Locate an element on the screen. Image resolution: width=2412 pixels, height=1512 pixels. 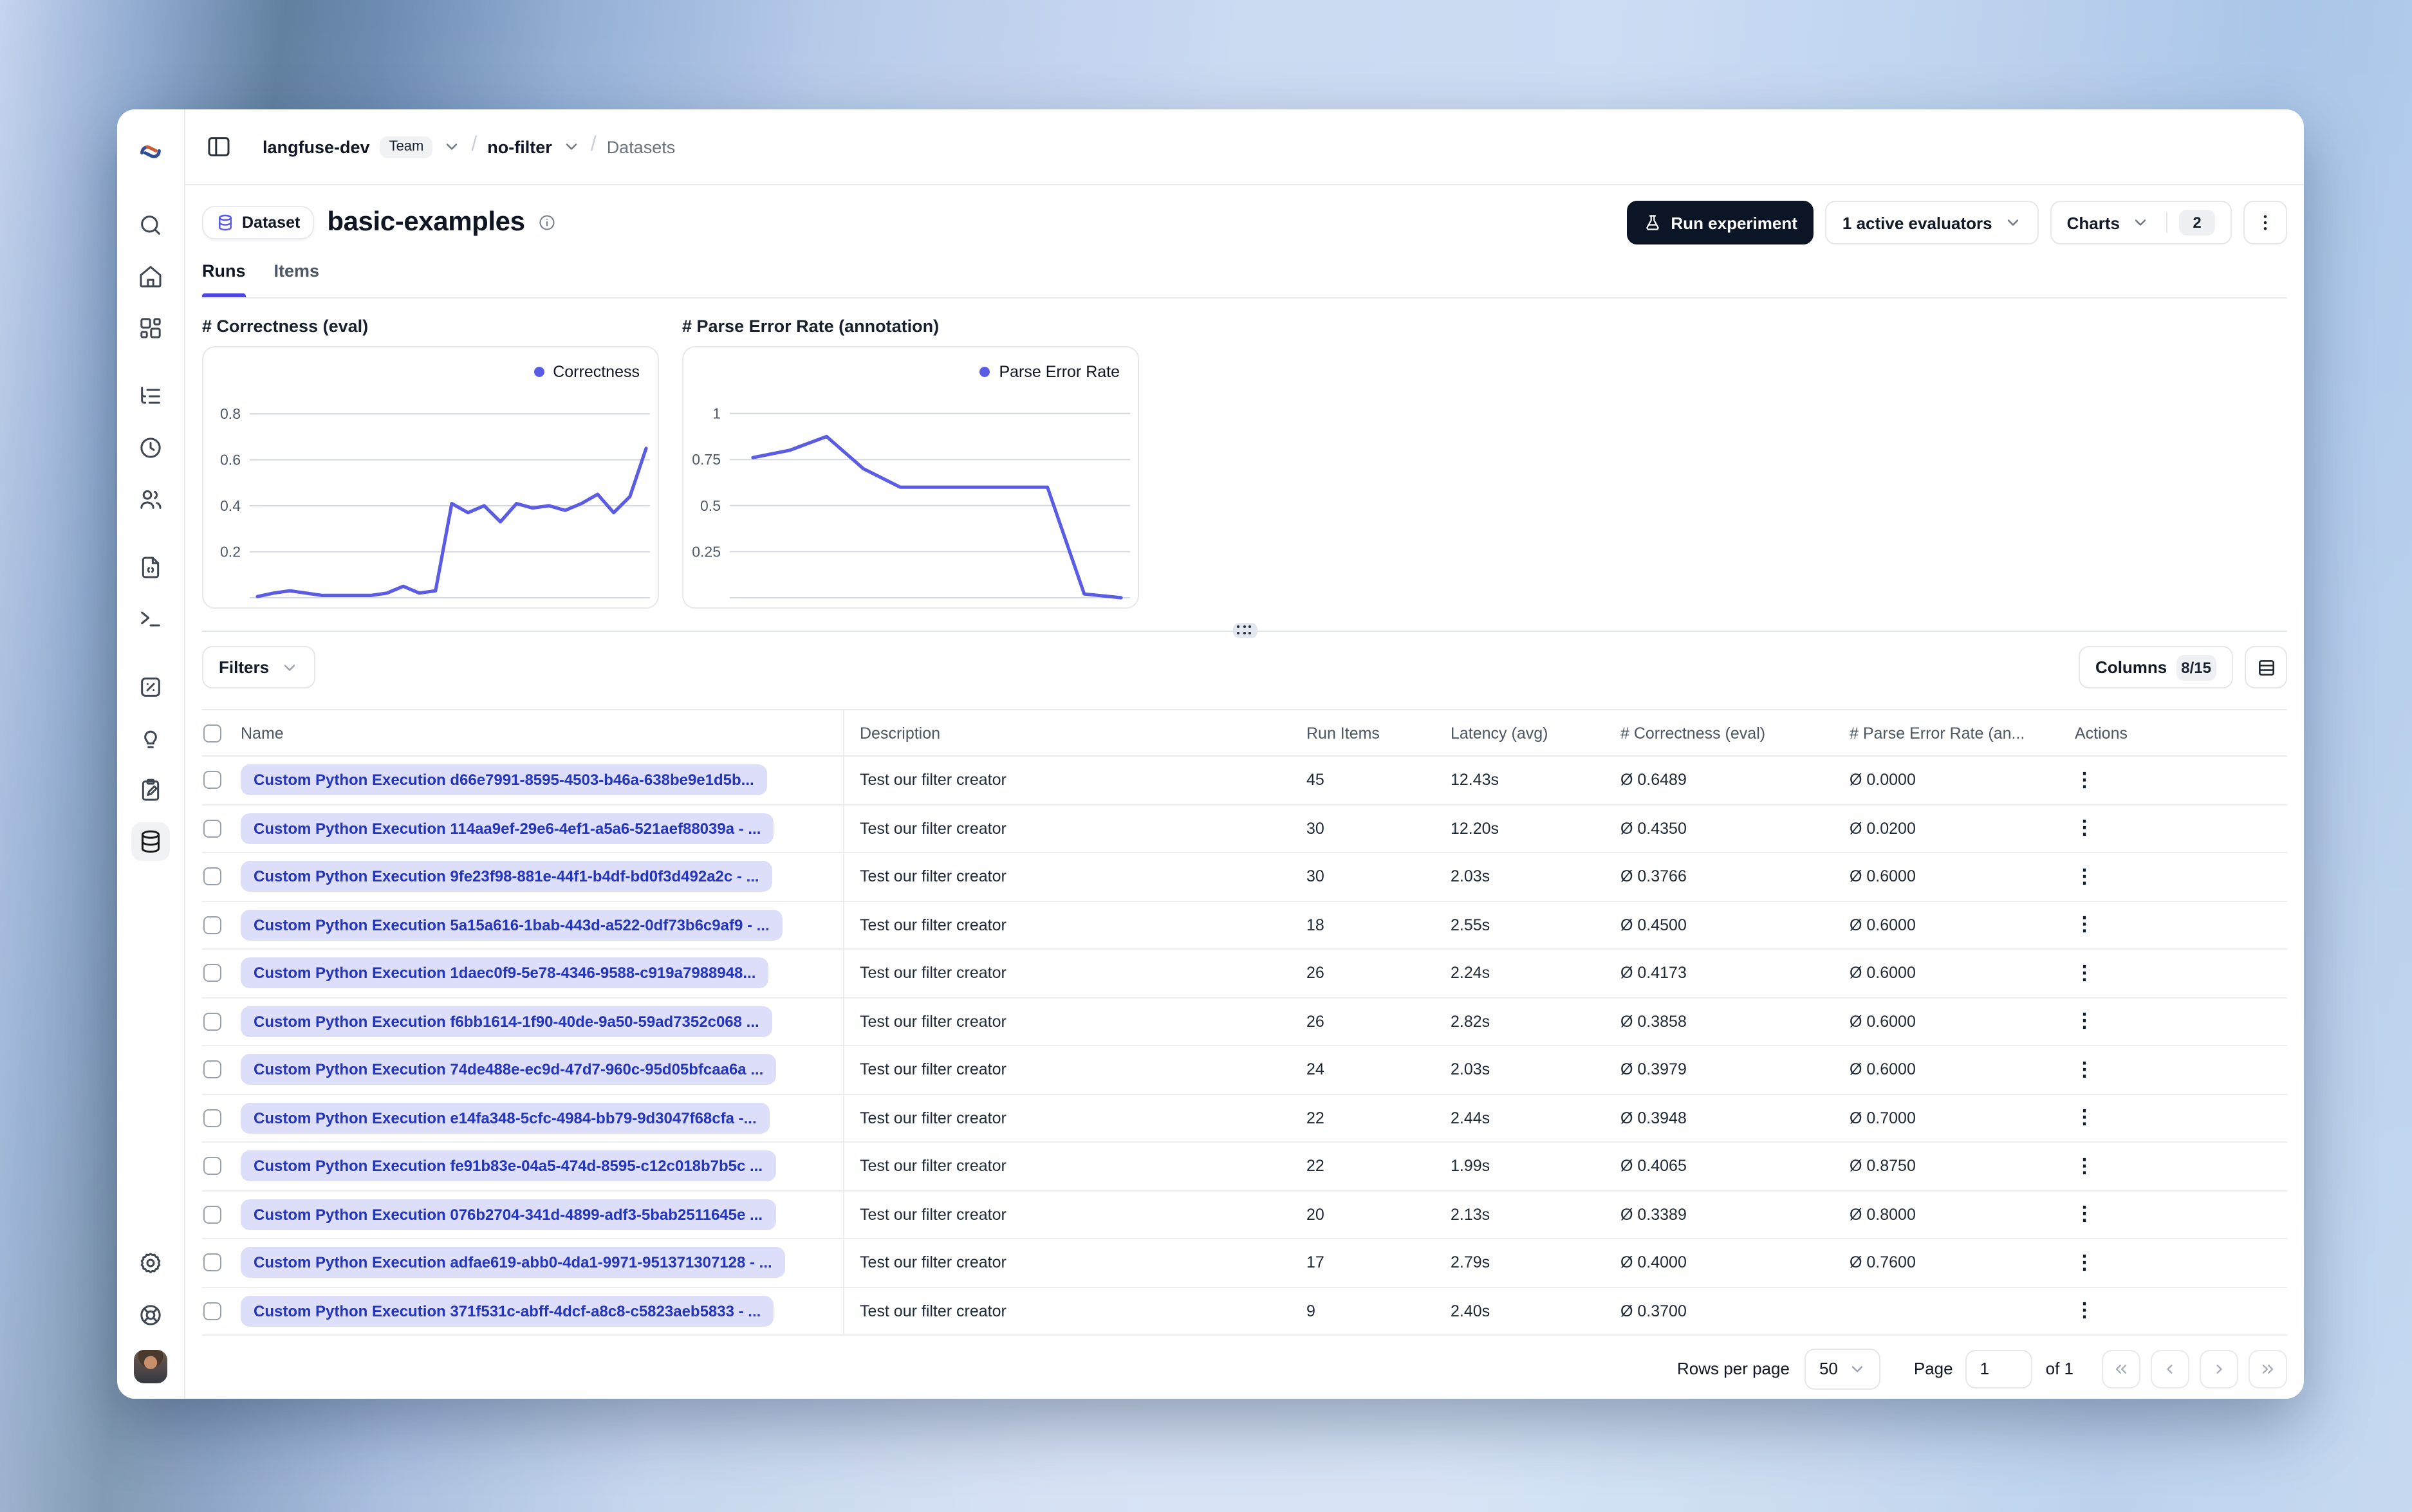
rows-per-page-select: 50 is located at coordinates (1842, 1368).